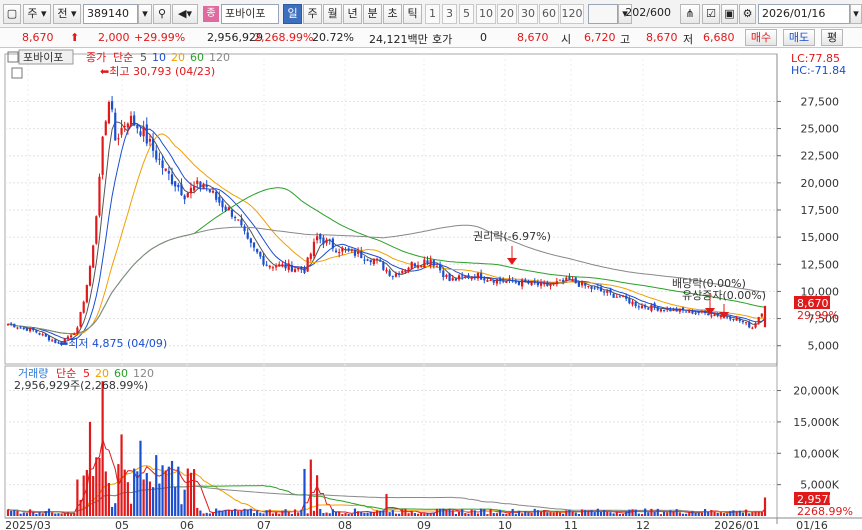 This screenshot has height=530, width=862. I want to click on gear-icon: ⚙, so click(747, 14).